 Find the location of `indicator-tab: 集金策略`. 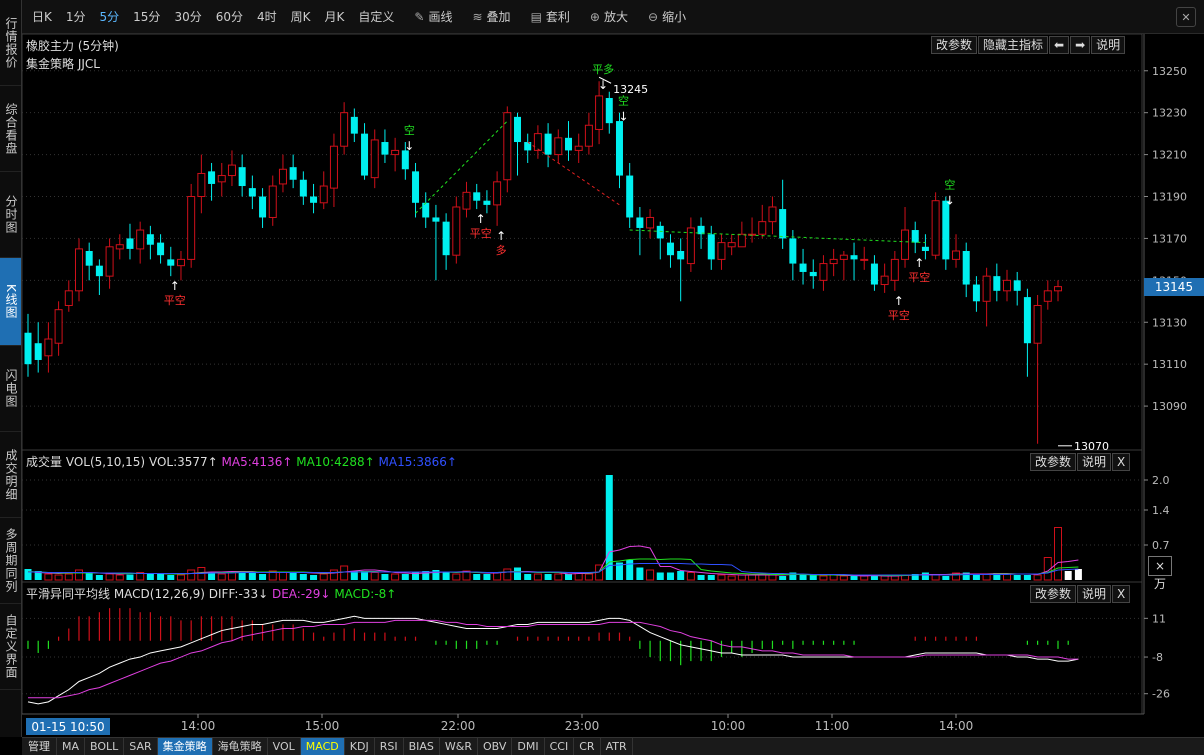

indicator-tab: 集金策略 is located at coordinates (185, 746).